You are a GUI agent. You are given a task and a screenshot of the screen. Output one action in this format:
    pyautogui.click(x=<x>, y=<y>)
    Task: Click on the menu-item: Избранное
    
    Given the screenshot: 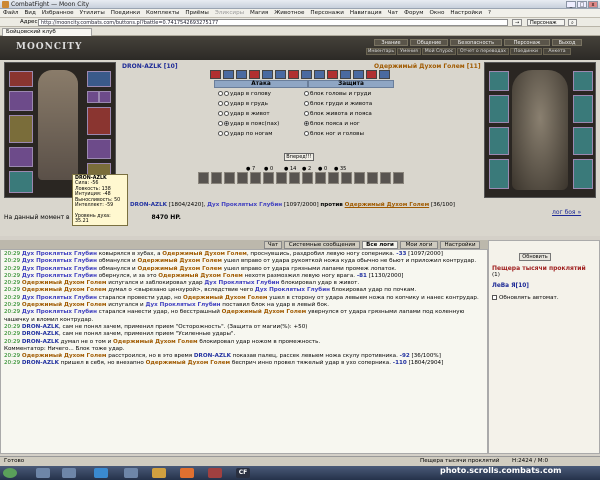 What is the action you would take?
    pyautogui.click(x=58, y=12)
    